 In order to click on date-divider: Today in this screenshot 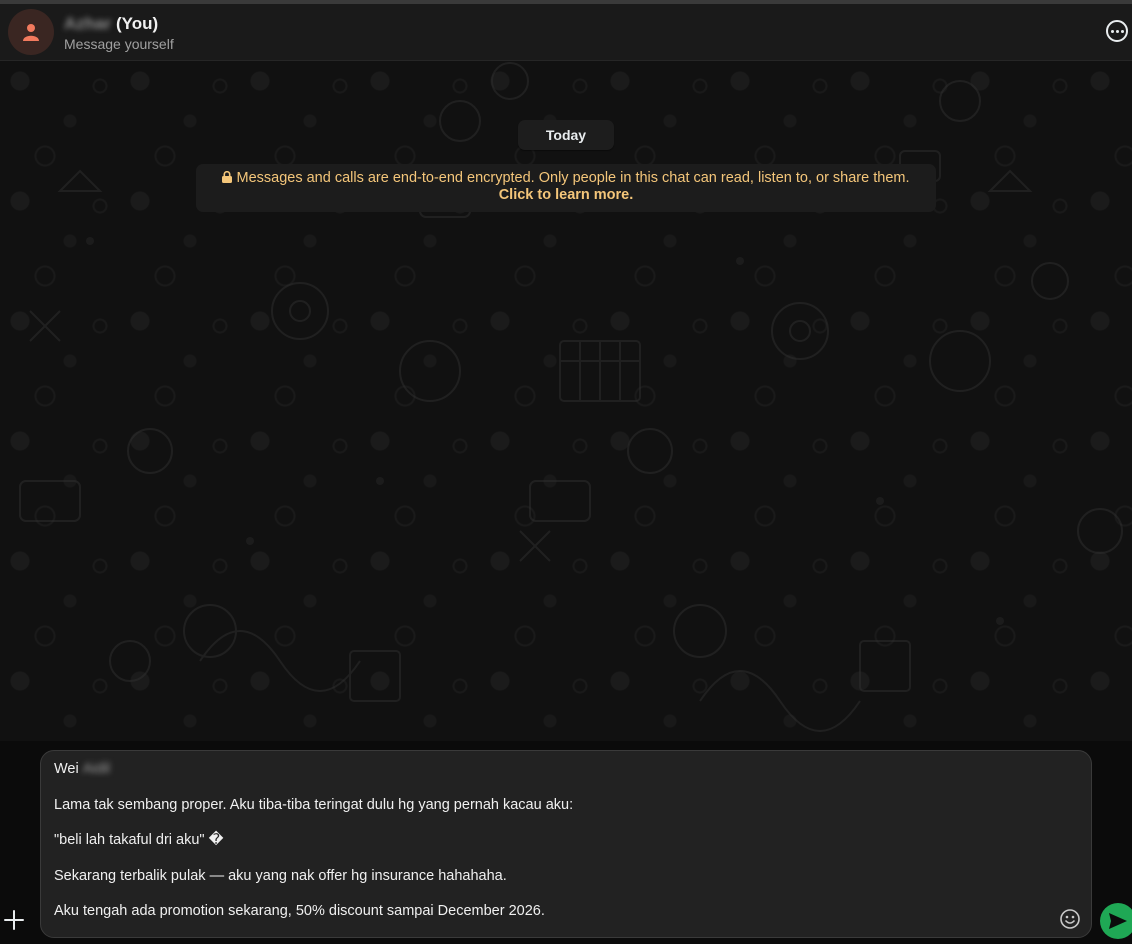, I will do `click(566, 135)`.